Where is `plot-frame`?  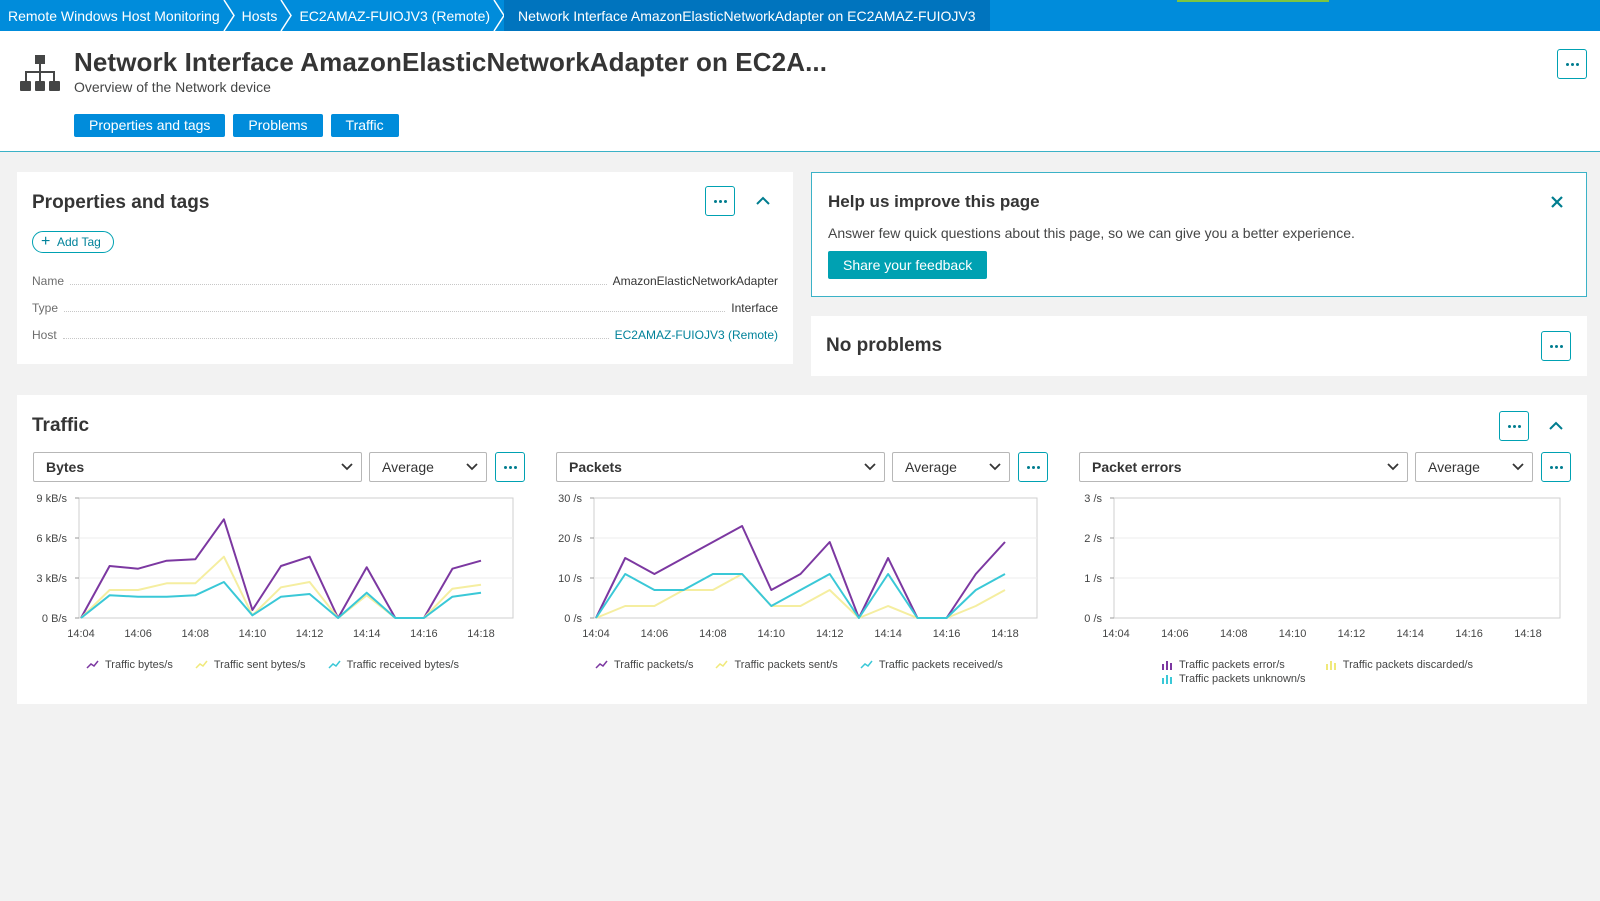 plot-frame is located at coordinates (1337, 558).